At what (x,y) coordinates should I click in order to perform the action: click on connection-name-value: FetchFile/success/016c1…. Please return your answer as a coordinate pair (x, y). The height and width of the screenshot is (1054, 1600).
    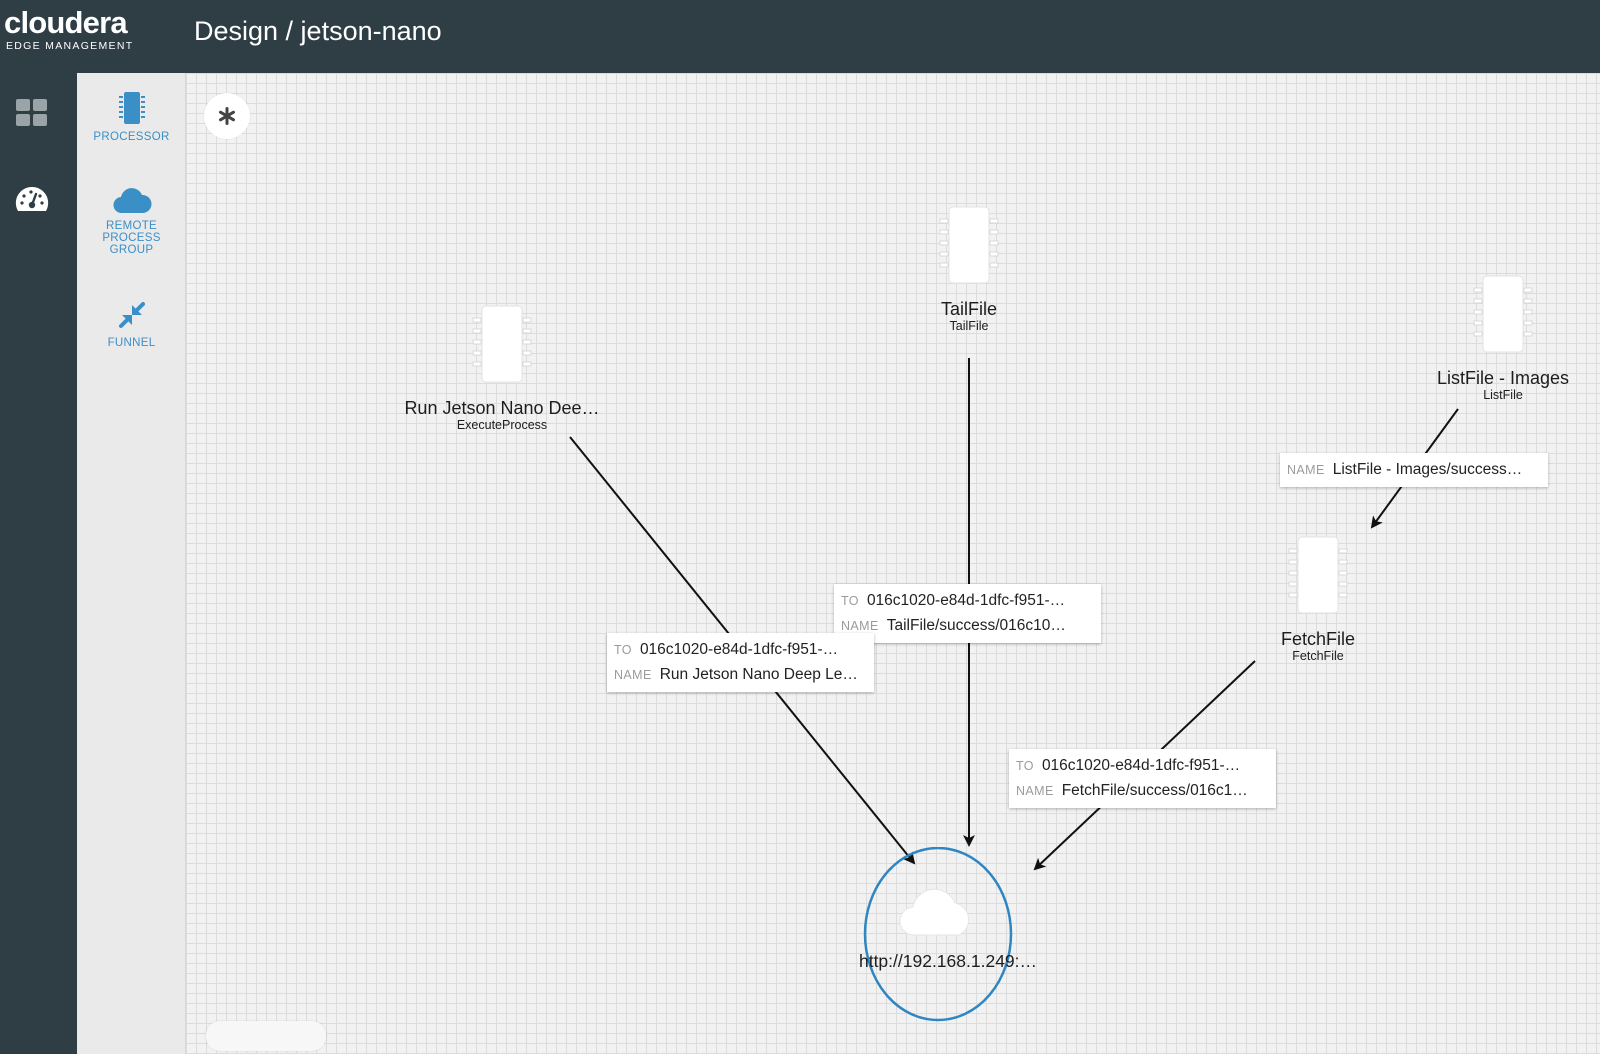
    Looking at the image, I should click on (1154, 790).